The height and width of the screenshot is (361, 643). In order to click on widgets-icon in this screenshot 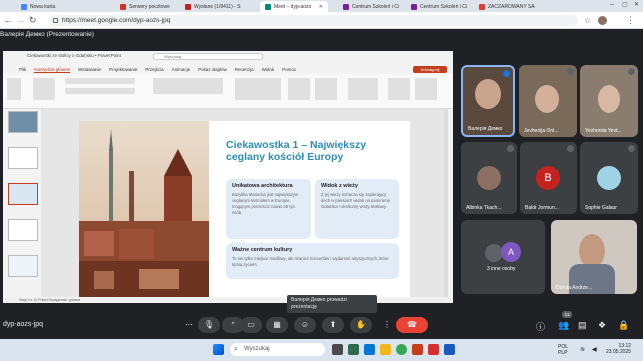, I will do `click(353, 349)`.